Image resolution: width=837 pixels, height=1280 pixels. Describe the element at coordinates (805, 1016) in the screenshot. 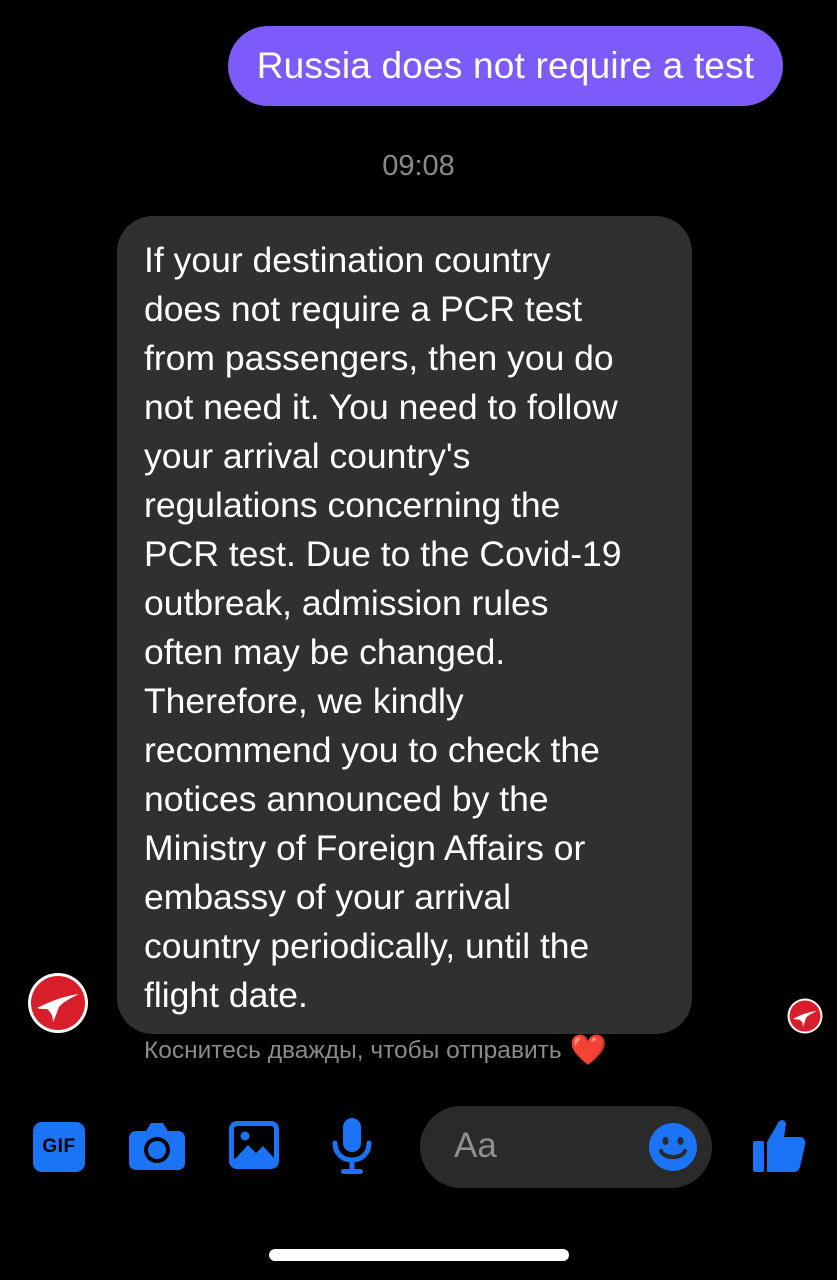

I see `read-receipt-avatar` at that location.